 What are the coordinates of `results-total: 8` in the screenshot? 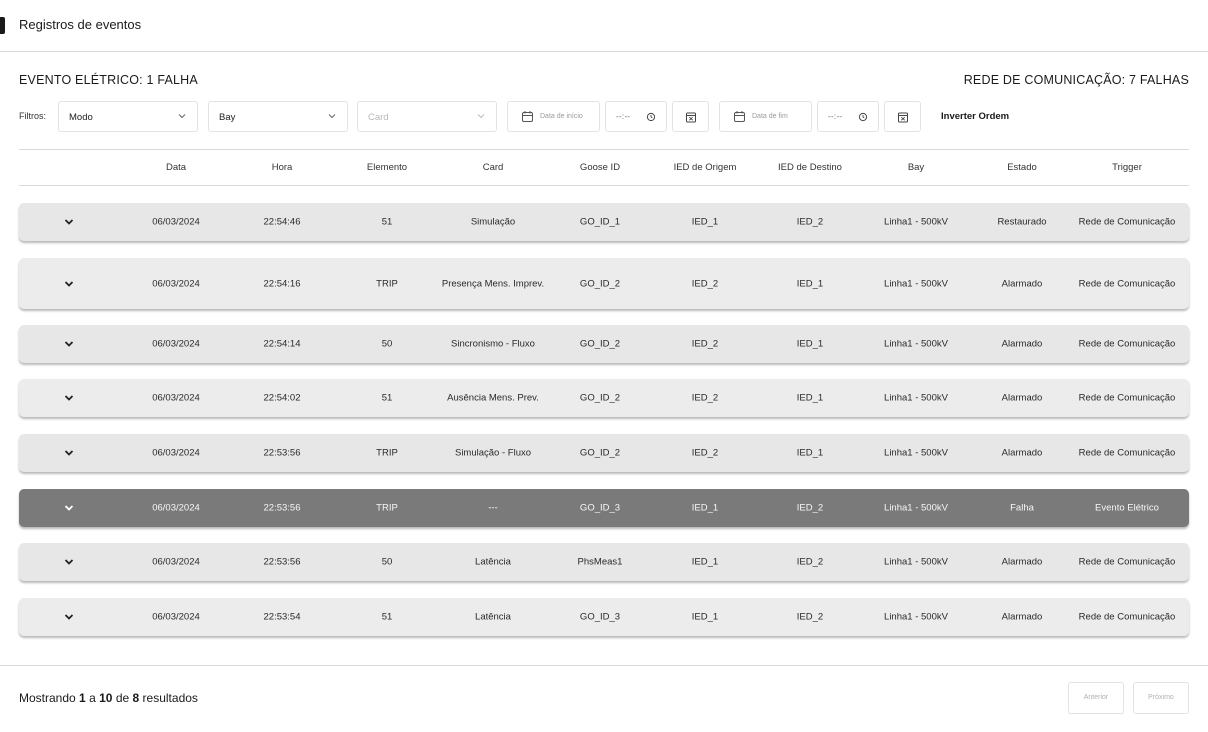 It's located at (136, 698).